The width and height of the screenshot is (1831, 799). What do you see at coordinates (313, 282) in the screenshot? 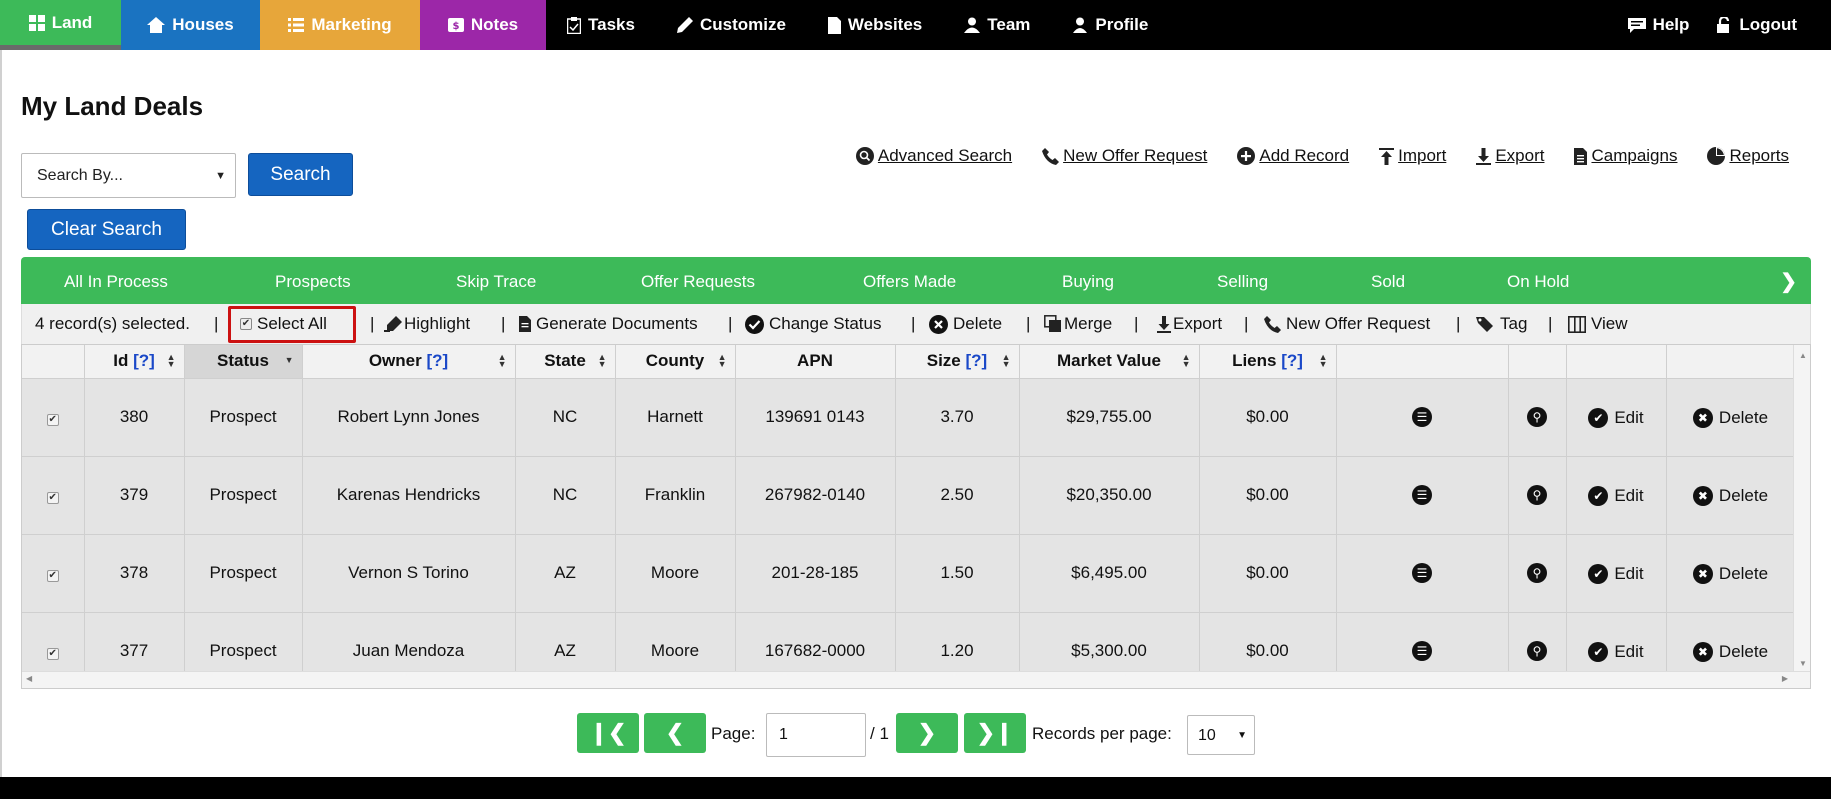
I see `tab-prospects: Prospects` at bounding box center [313, 282].